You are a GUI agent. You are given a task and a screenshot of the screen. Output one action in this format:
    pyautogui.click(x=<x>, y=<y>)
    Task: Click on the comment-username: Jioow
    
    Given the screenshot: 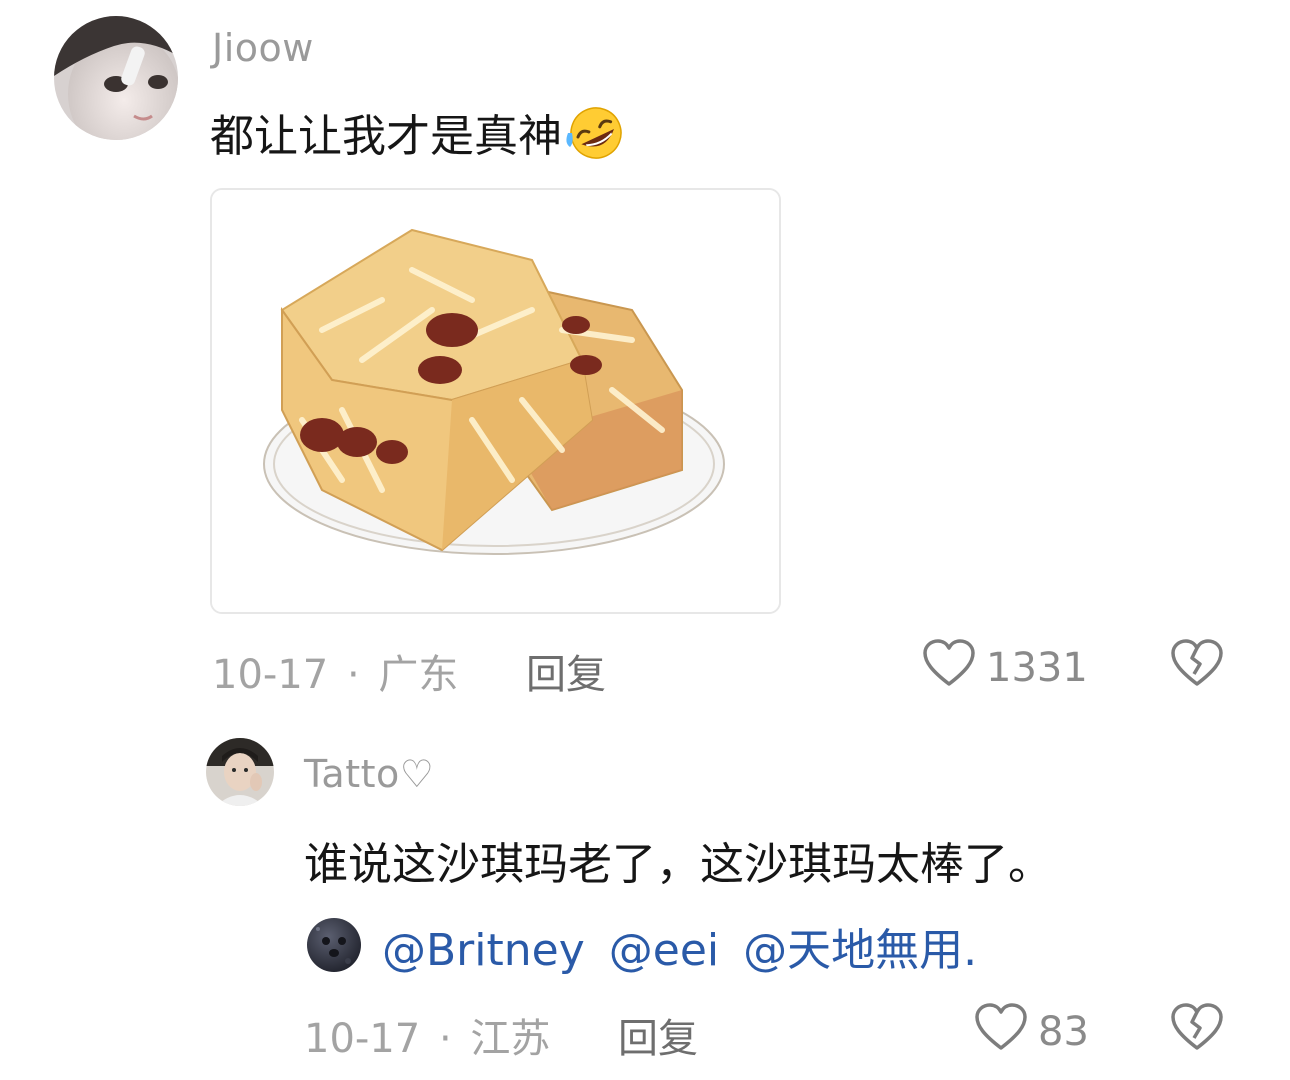 What is the action you would take?
    pyautogui.click(x=263, y=48)
    